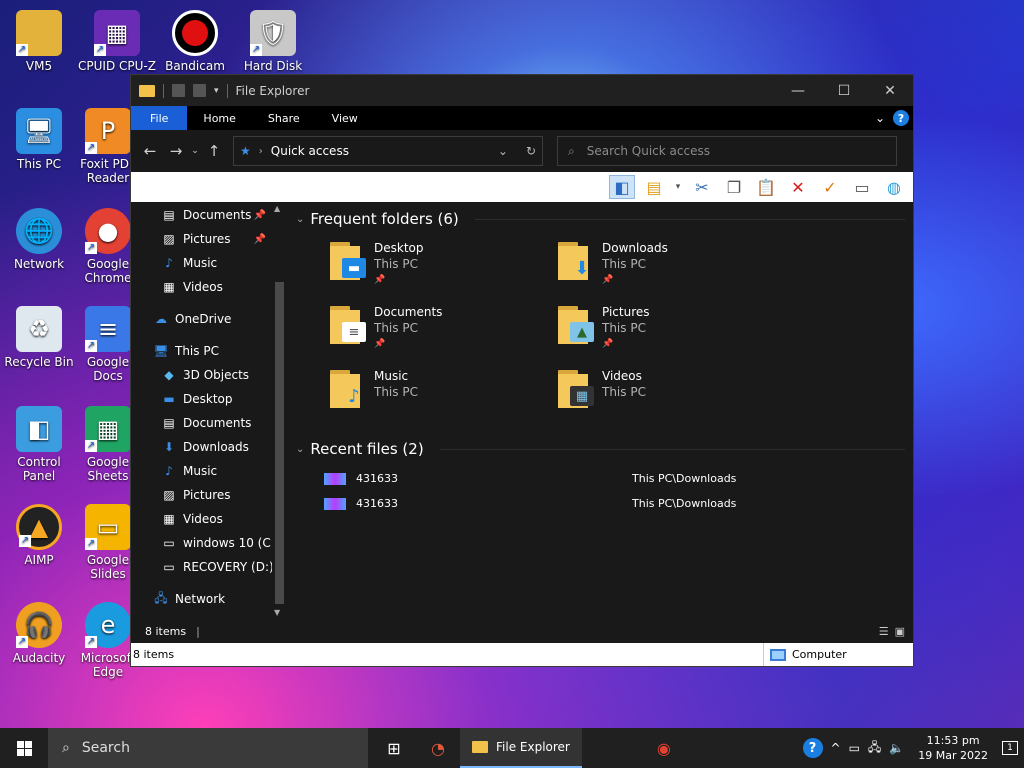 The image size is (1024, 768). What do you see at coordinates (672, 396) in the screenshot?
I see `folder-tile-videos: ▦ Videos This PC` at bounding box center [672, 396].